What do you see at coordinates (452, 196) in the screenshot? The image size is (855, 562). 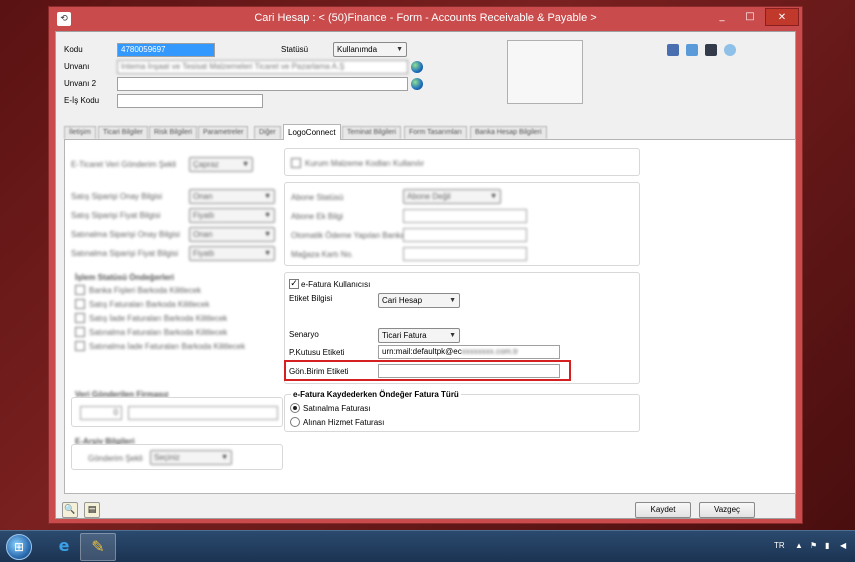 I see `abone-statusu-select: Abone Değil ▼` at bounding box center [452, 196].